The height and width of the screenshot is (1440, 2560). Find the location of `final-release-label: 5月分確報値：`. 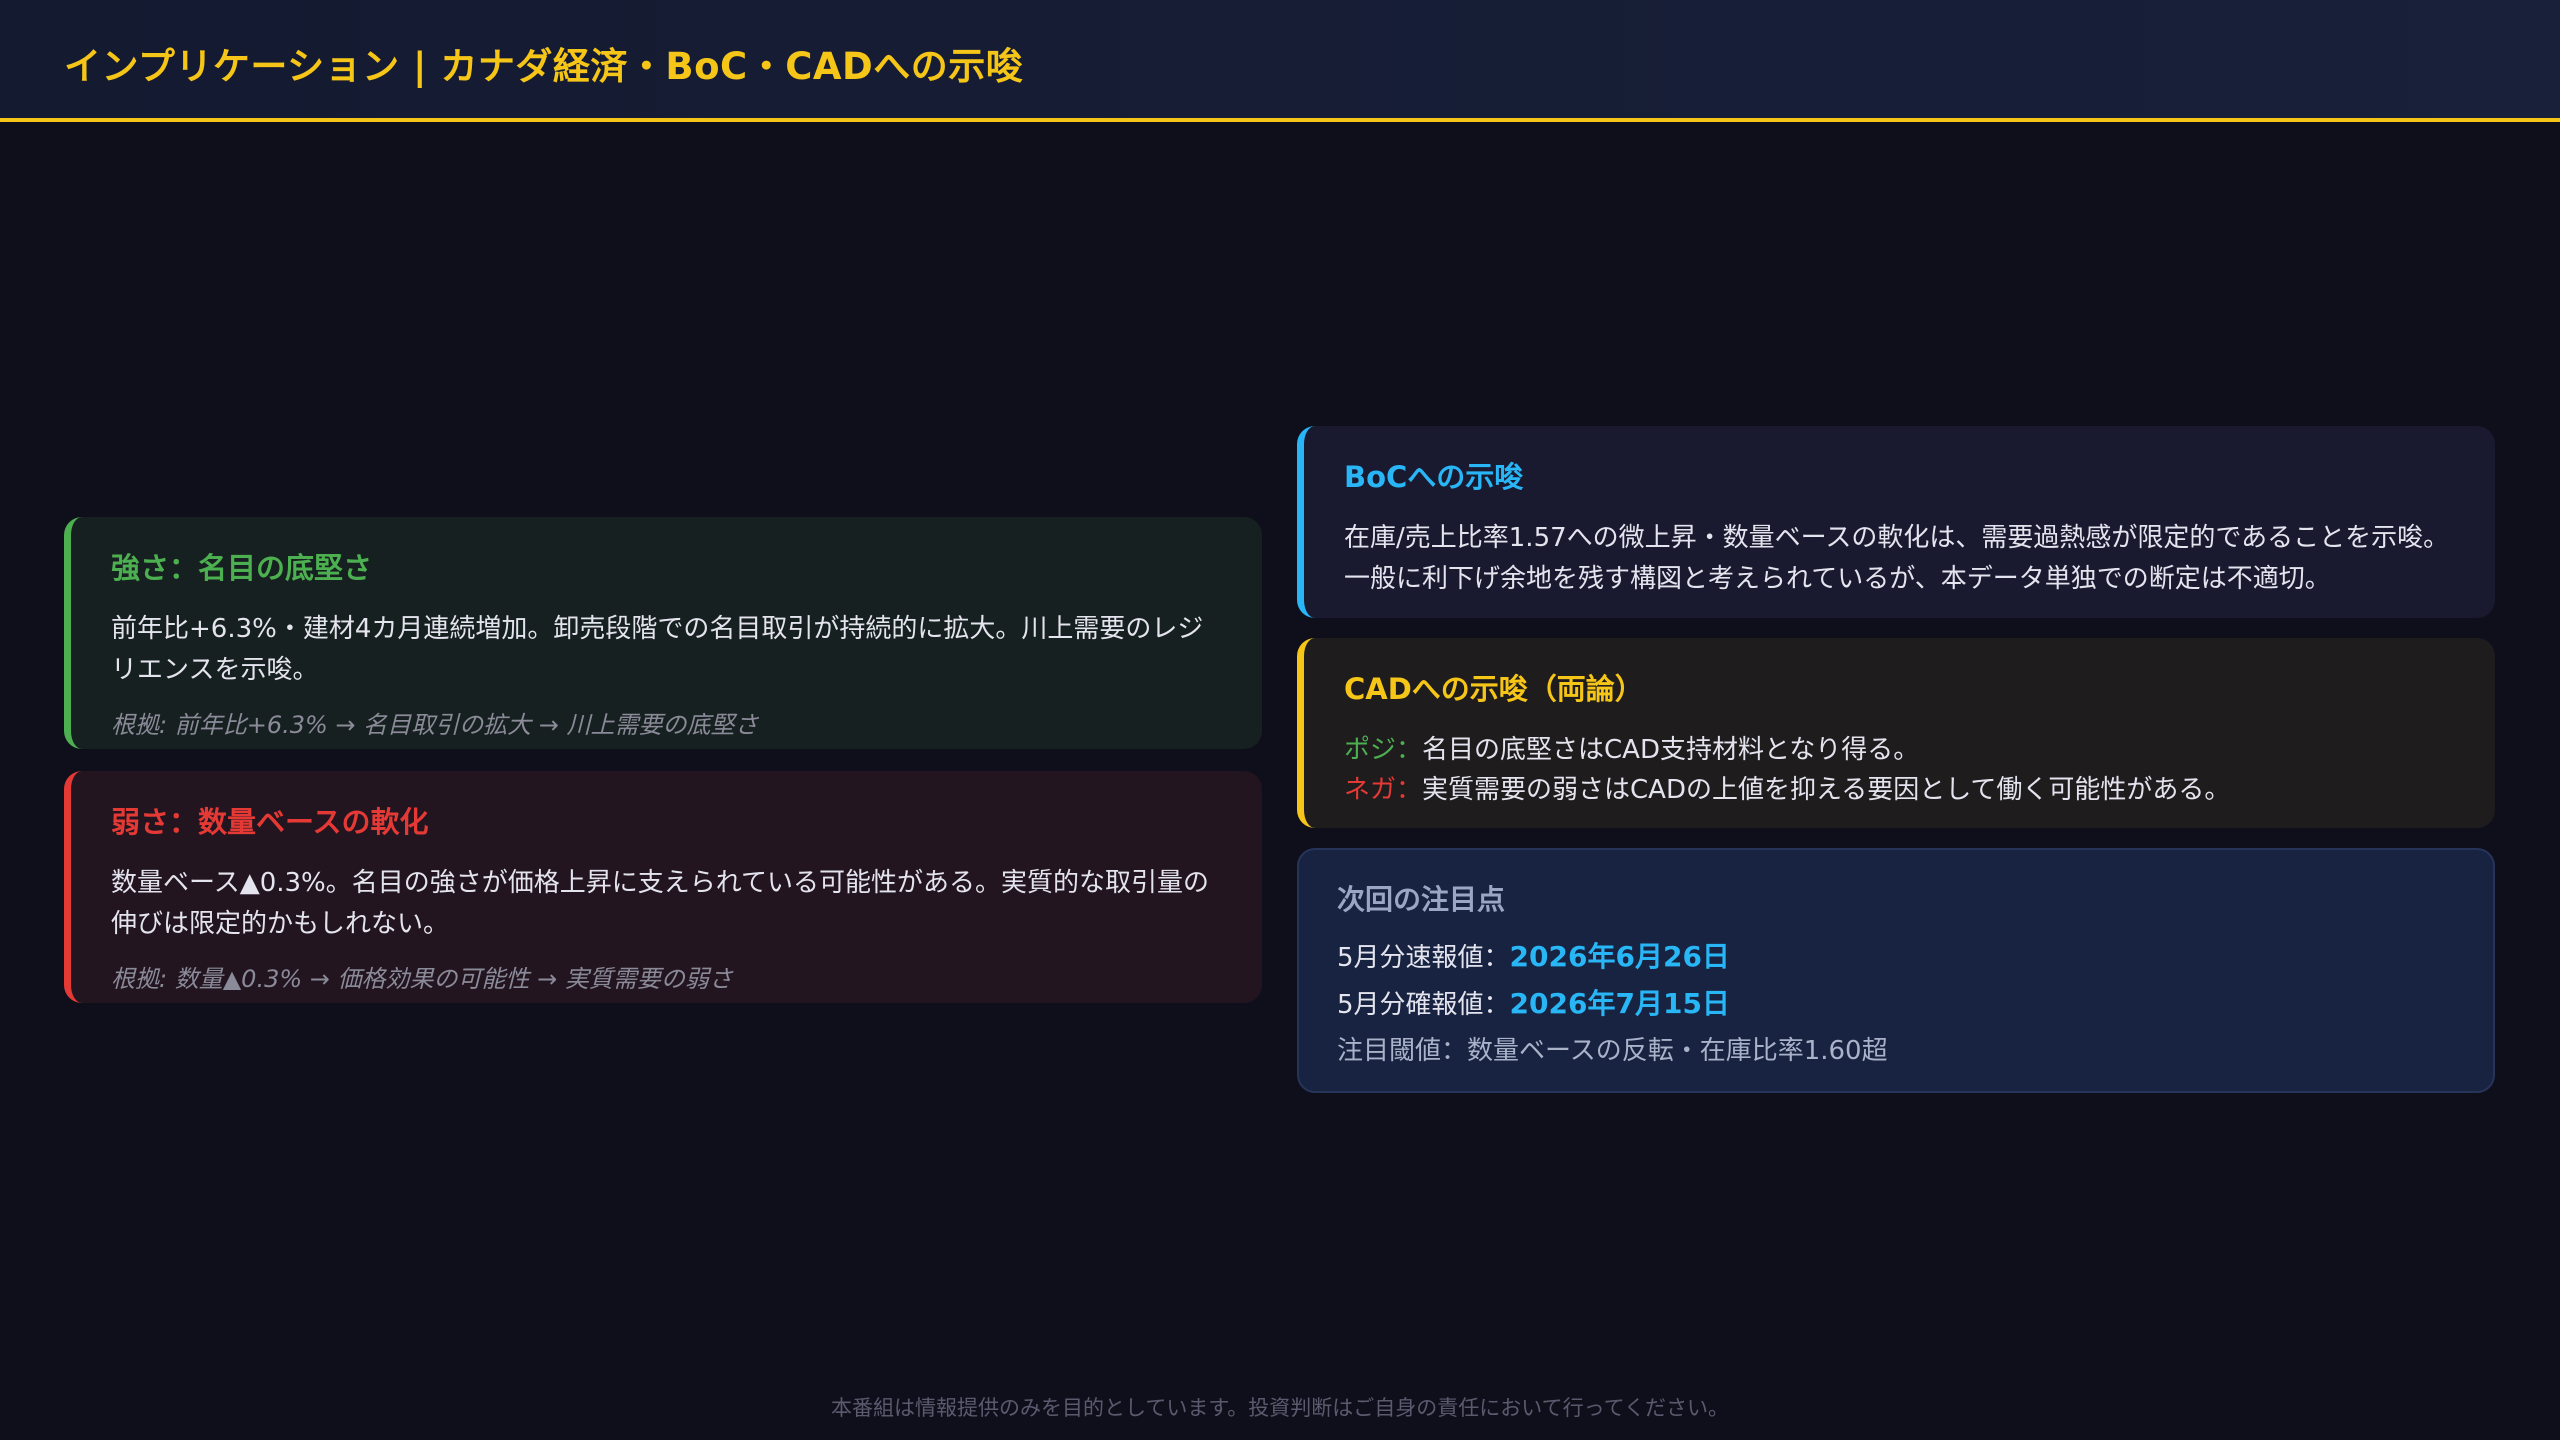

final-release-label: 5月分確報値： is located at coordinates (1423, 1005).